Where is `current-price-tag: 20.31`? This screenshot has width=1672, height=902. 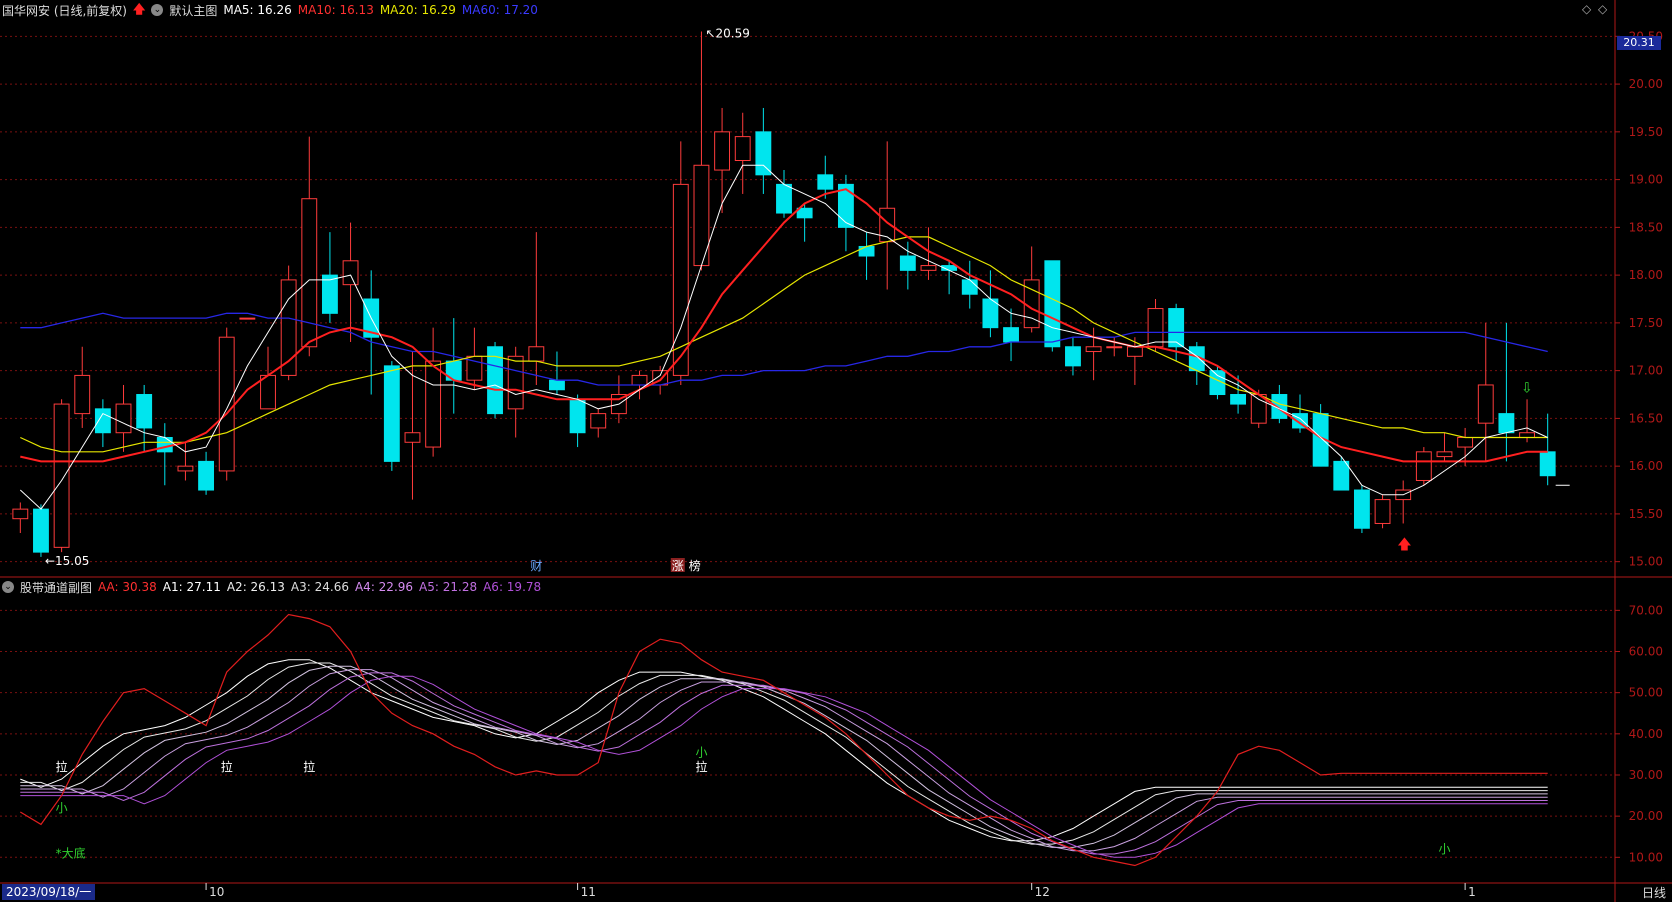
current-price-tag: 20.31 is located at coordinates (1639, 43).